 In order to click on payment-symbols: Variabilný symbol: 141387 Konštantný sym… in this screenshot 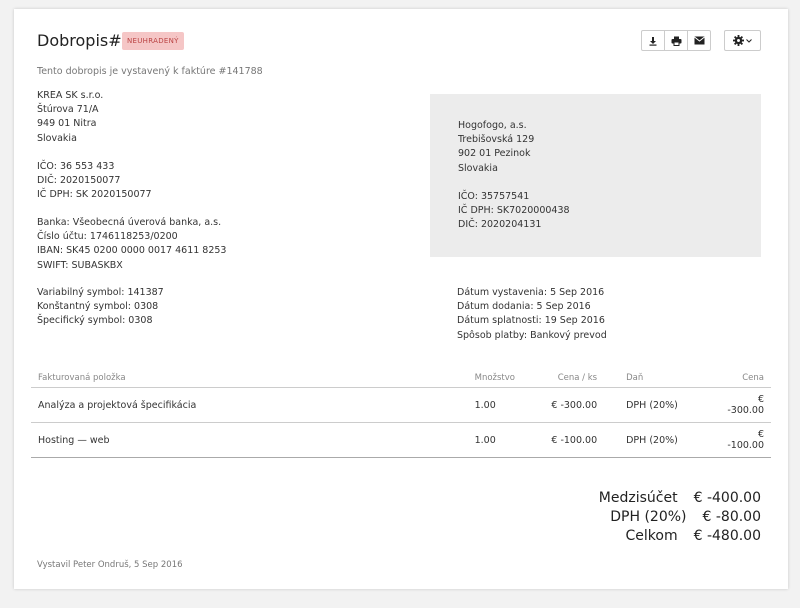, I will do `click(100, 307)`.